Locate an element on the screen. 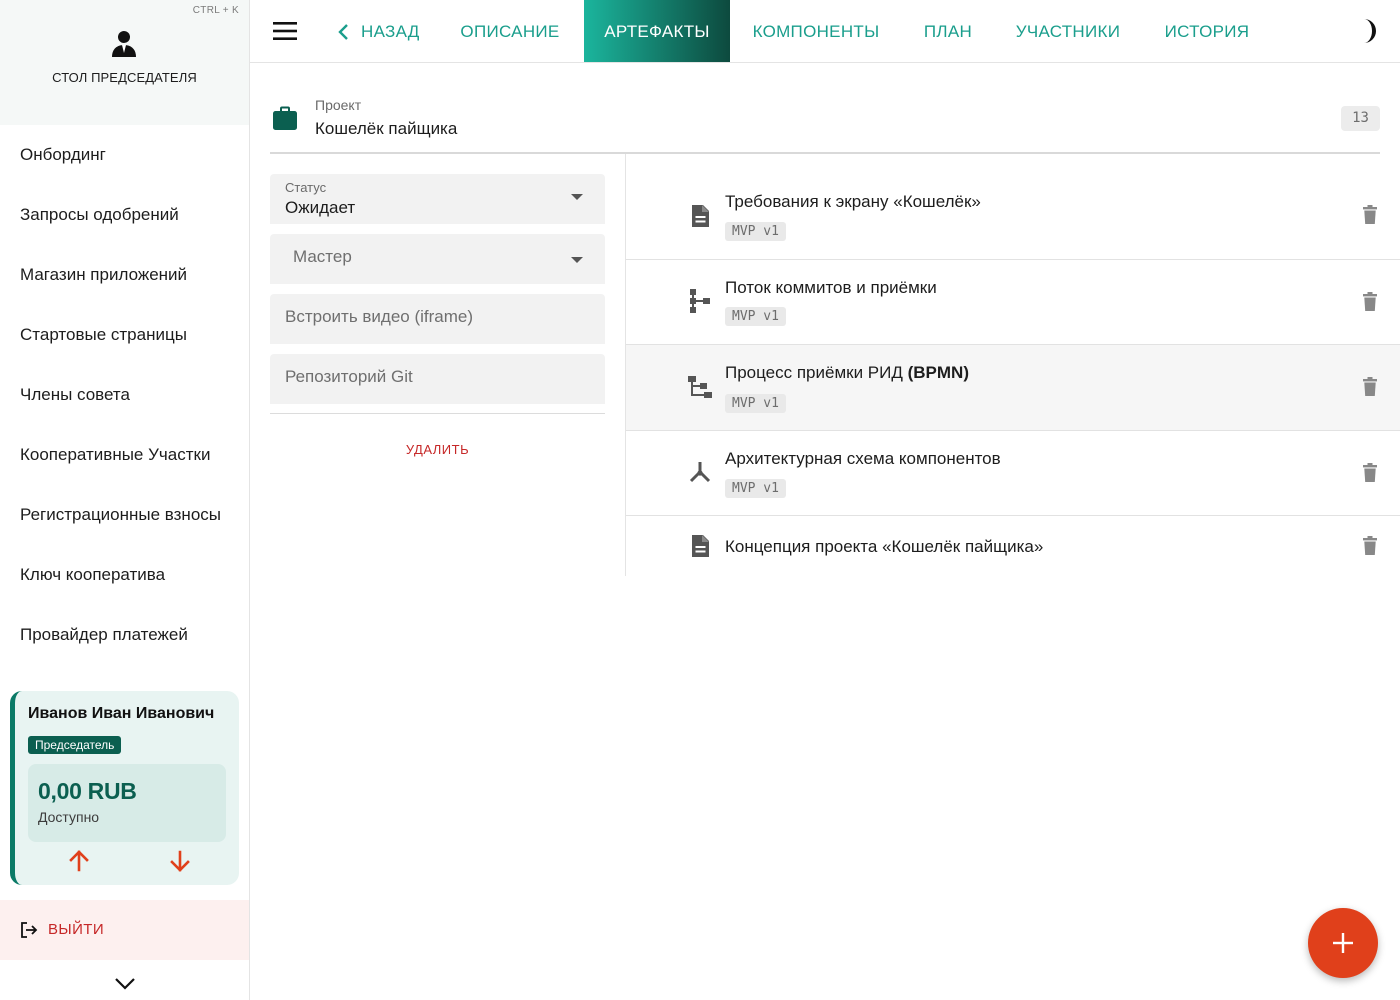 The image size is (1400, 1000). tab-history: ИСТОРИЯ is located at coordinates (1207, 31).